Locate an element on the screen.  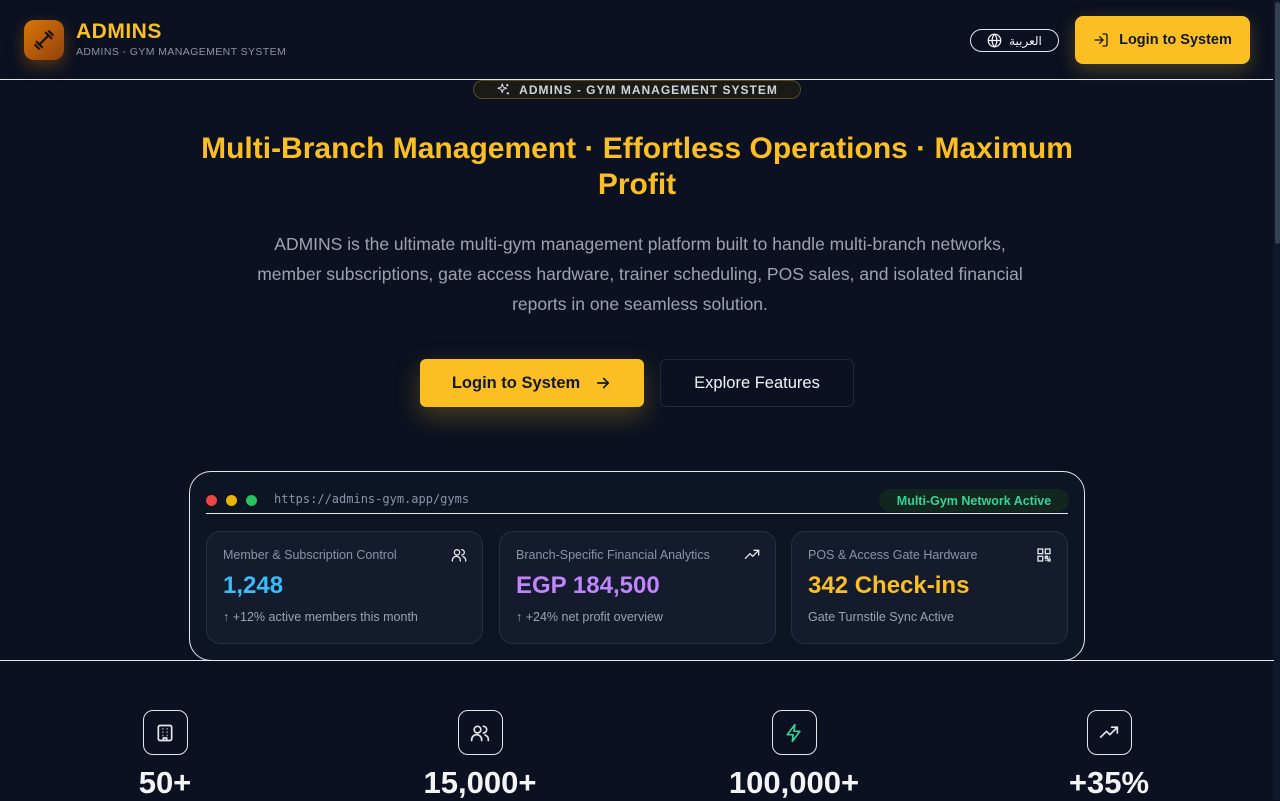
arrow-right-icon is located at coordinates (603, 383).